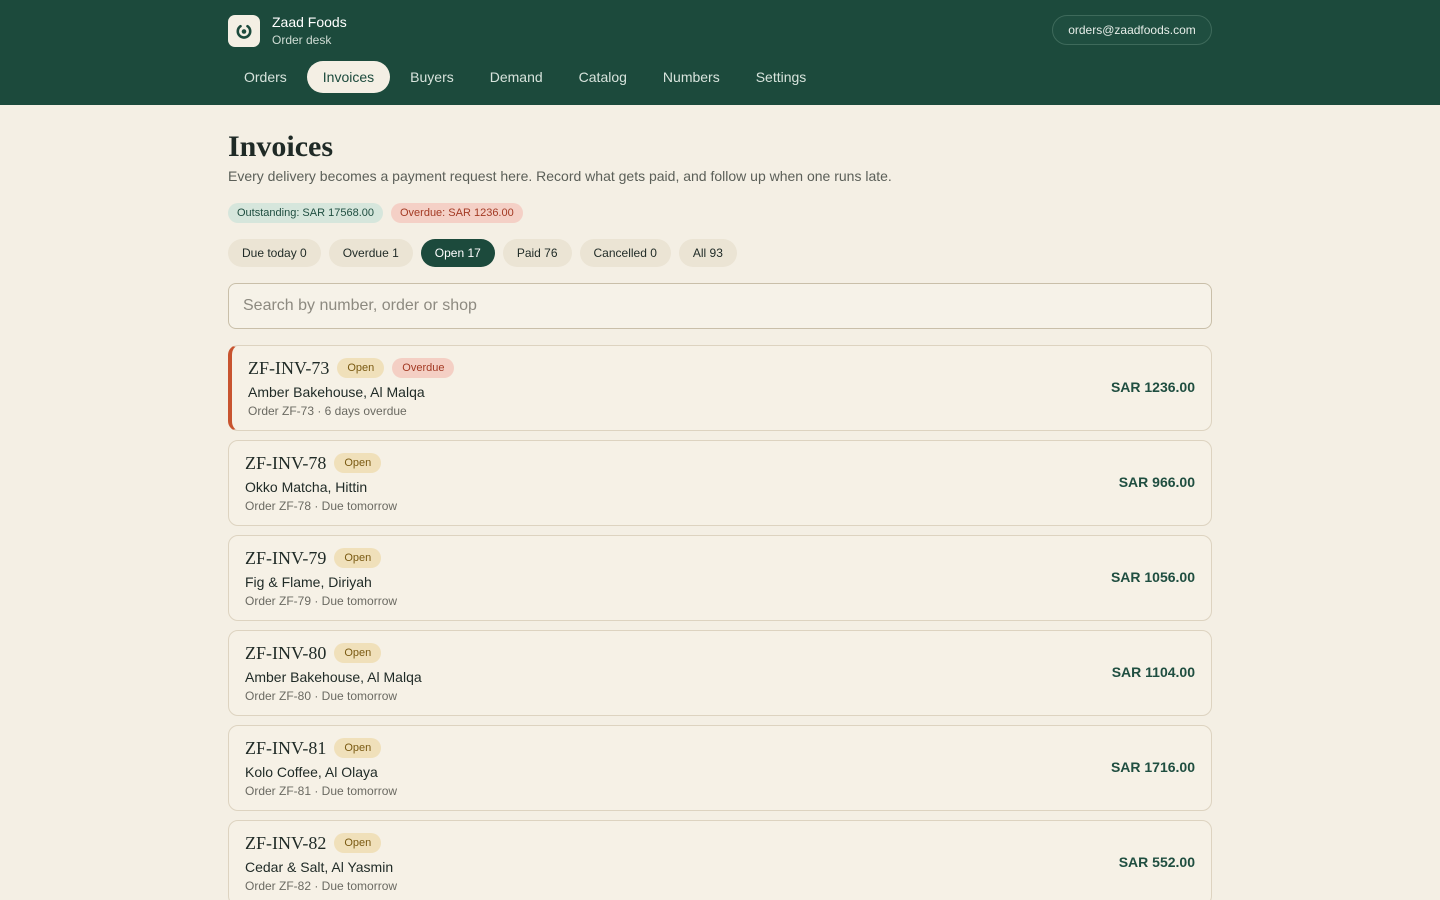 The image size is (1440, 900). What do you see at coordinates (720, 306) in the screenshot?
I see `search-input` at bounding box center [720, 306].